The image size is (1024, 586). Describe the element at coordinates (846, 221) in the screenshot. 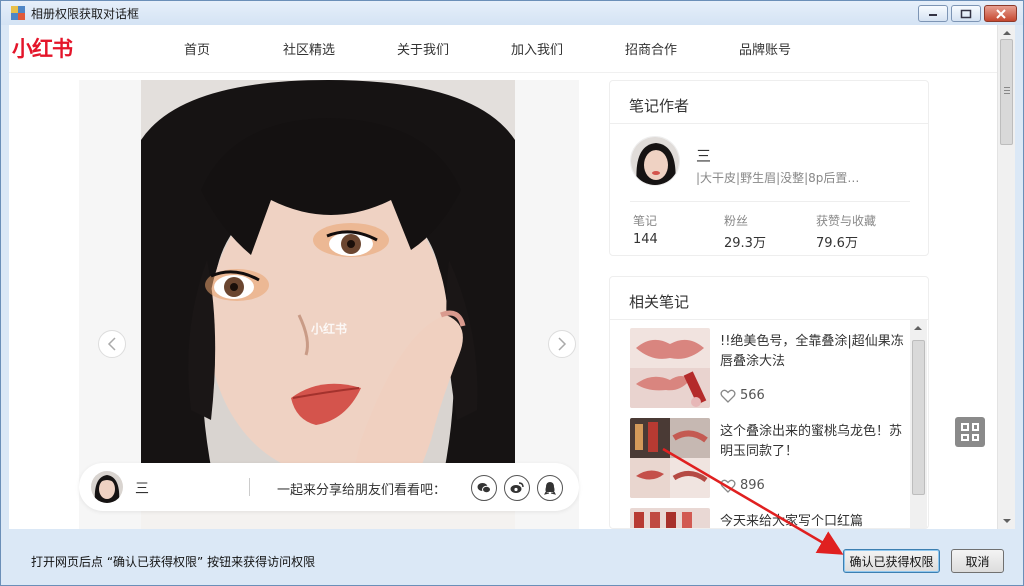

I see `stat-label: 获赞与收藏` at that location.